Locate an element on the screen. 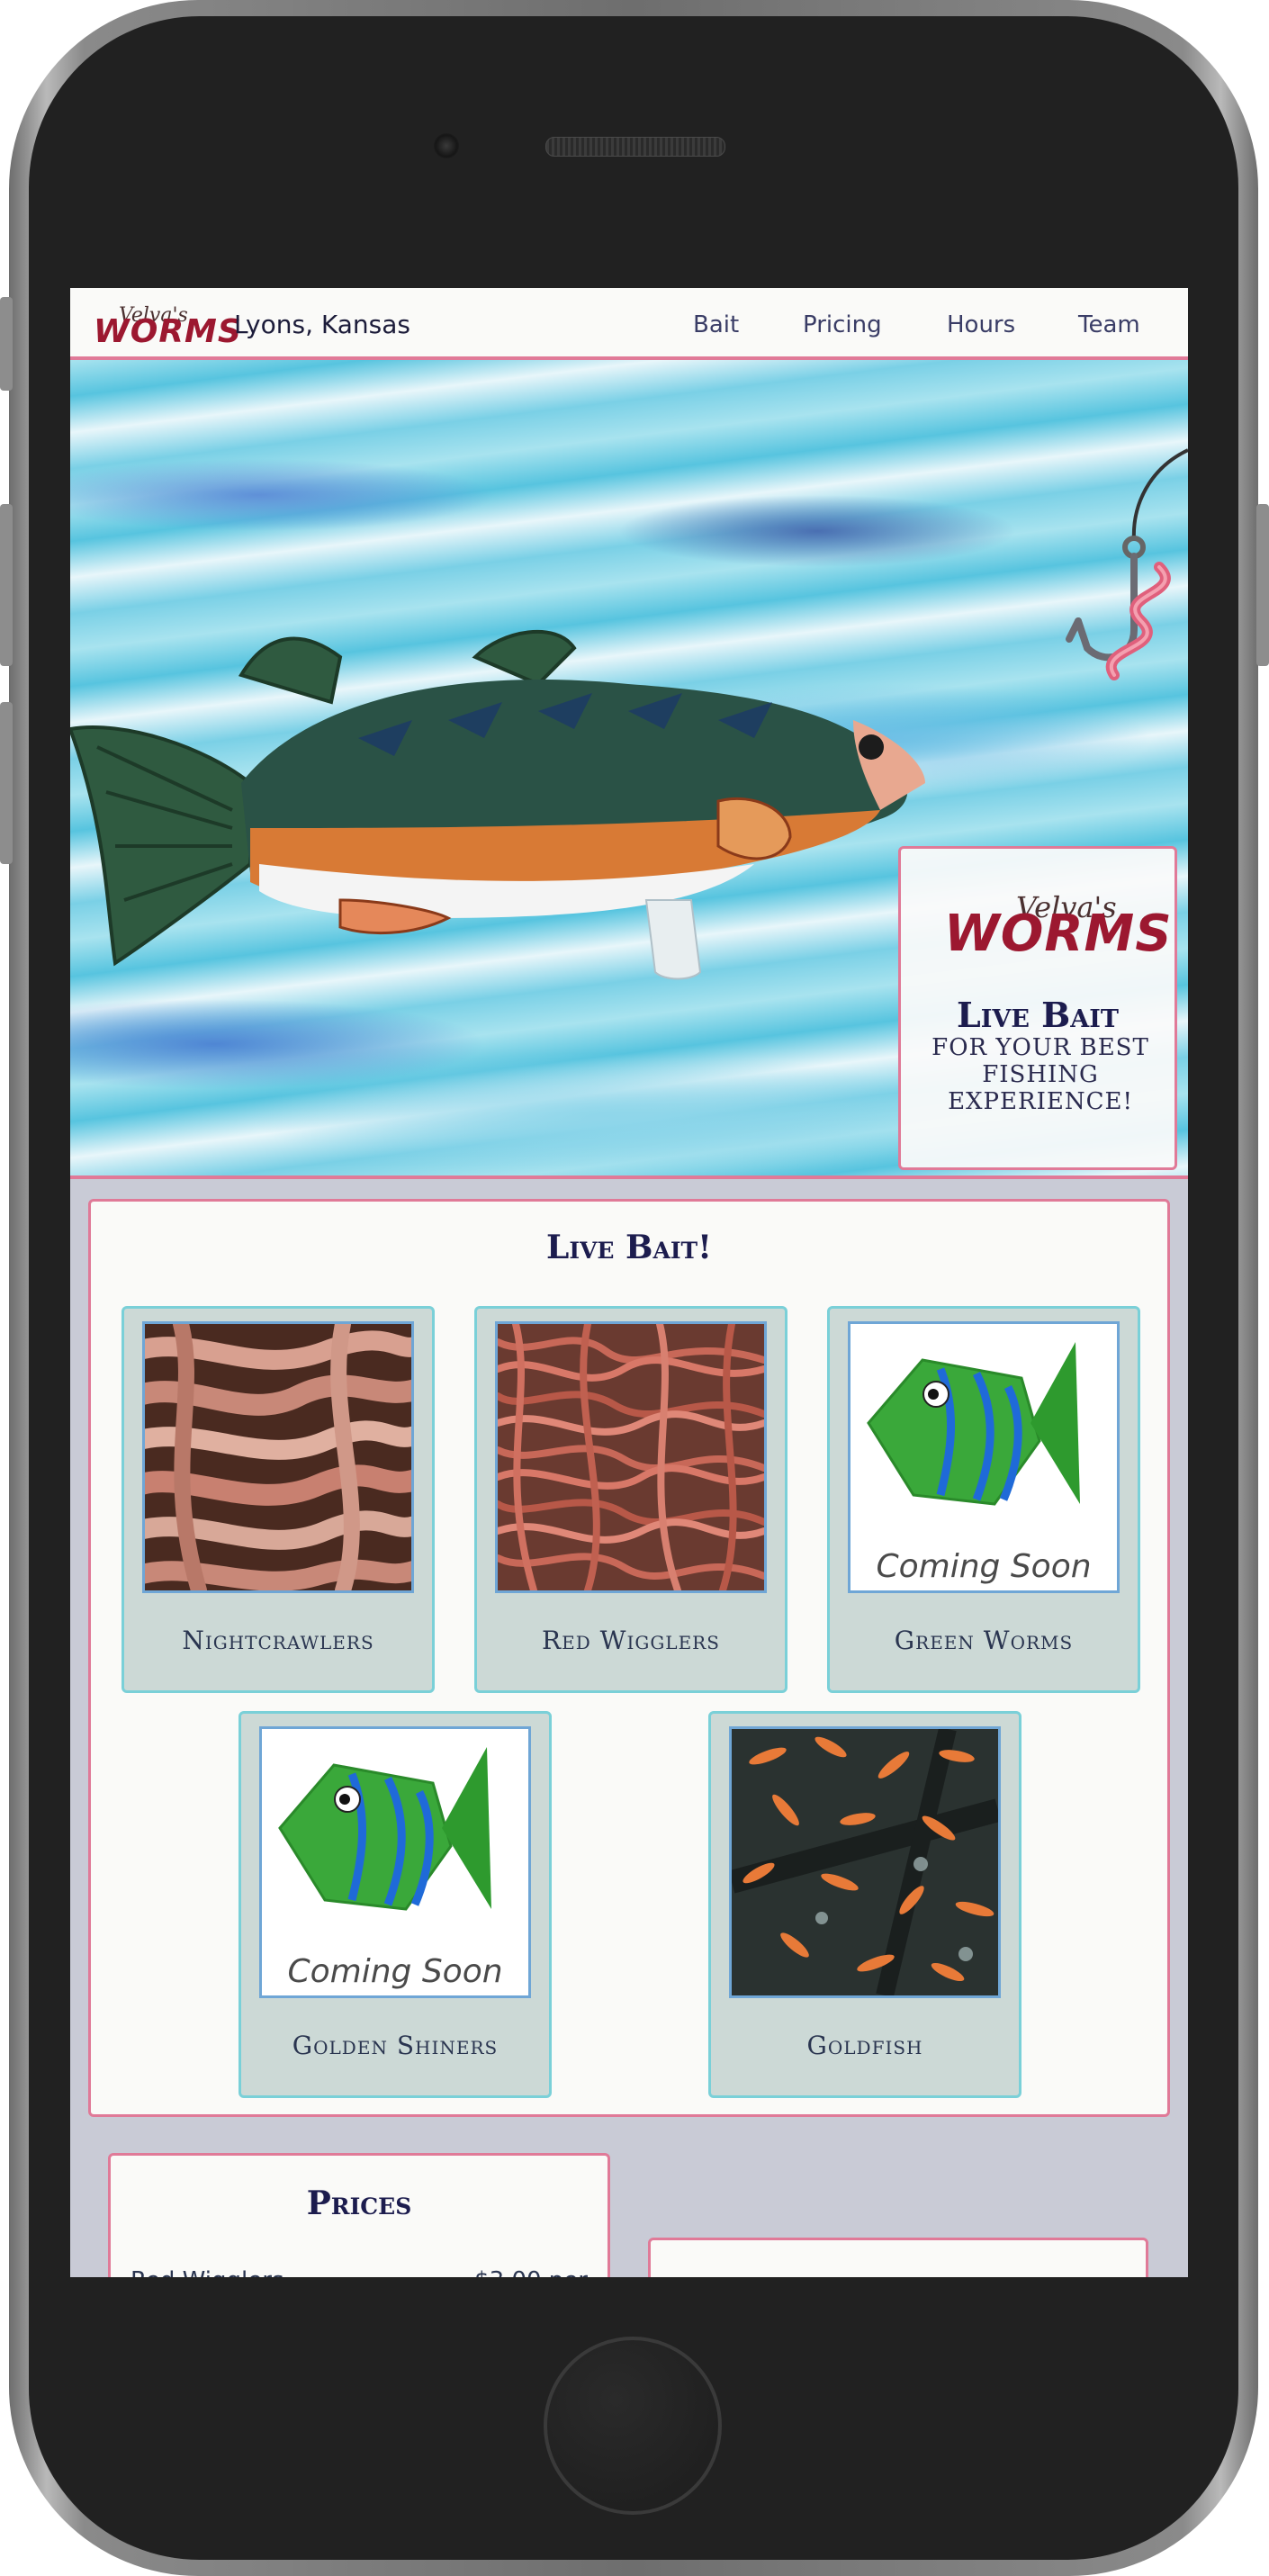 The image size is (1269, 2576). hero-card-logo: Velva's WORMS is located at coordinates (1058, 926).